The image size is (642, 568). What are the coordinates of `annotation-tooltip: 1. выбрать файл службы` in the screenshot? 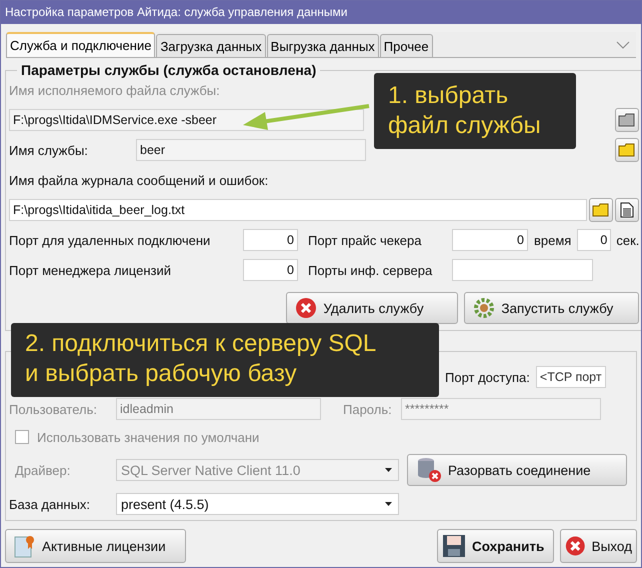 It's located at (475, 111).